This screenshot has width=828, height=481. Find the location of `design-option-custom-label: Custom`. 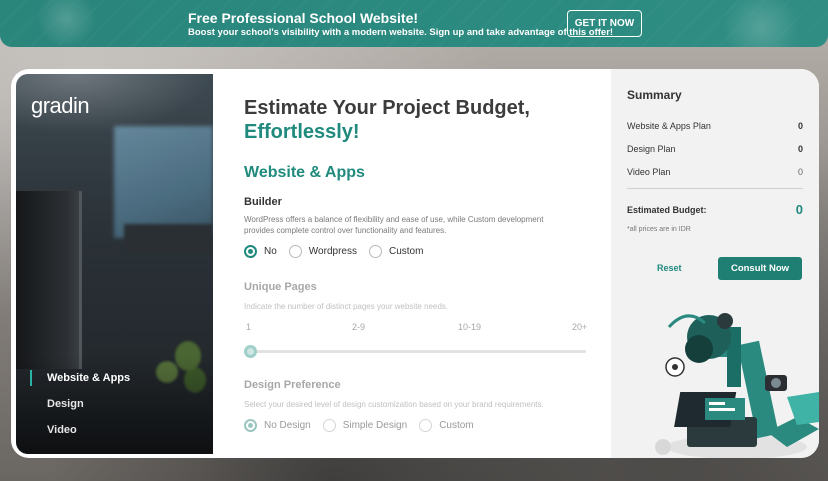

design-option-custom-label: Custom is located at coordinates (456, 425).